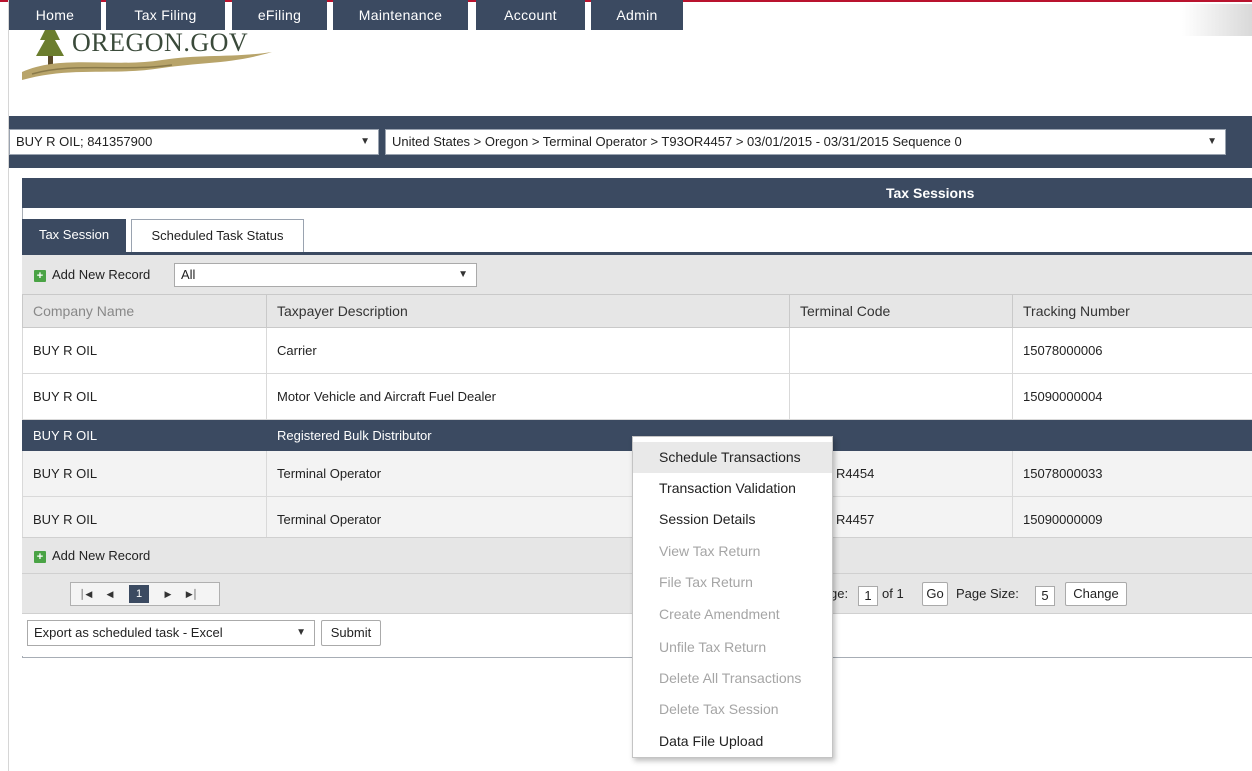 This screenshot has height=771, width=1252. What do you see at coordinates (1132, 350) in the screenshot?
I see `cell-tracking: 15078000006` at bounding box center [1132, 350].